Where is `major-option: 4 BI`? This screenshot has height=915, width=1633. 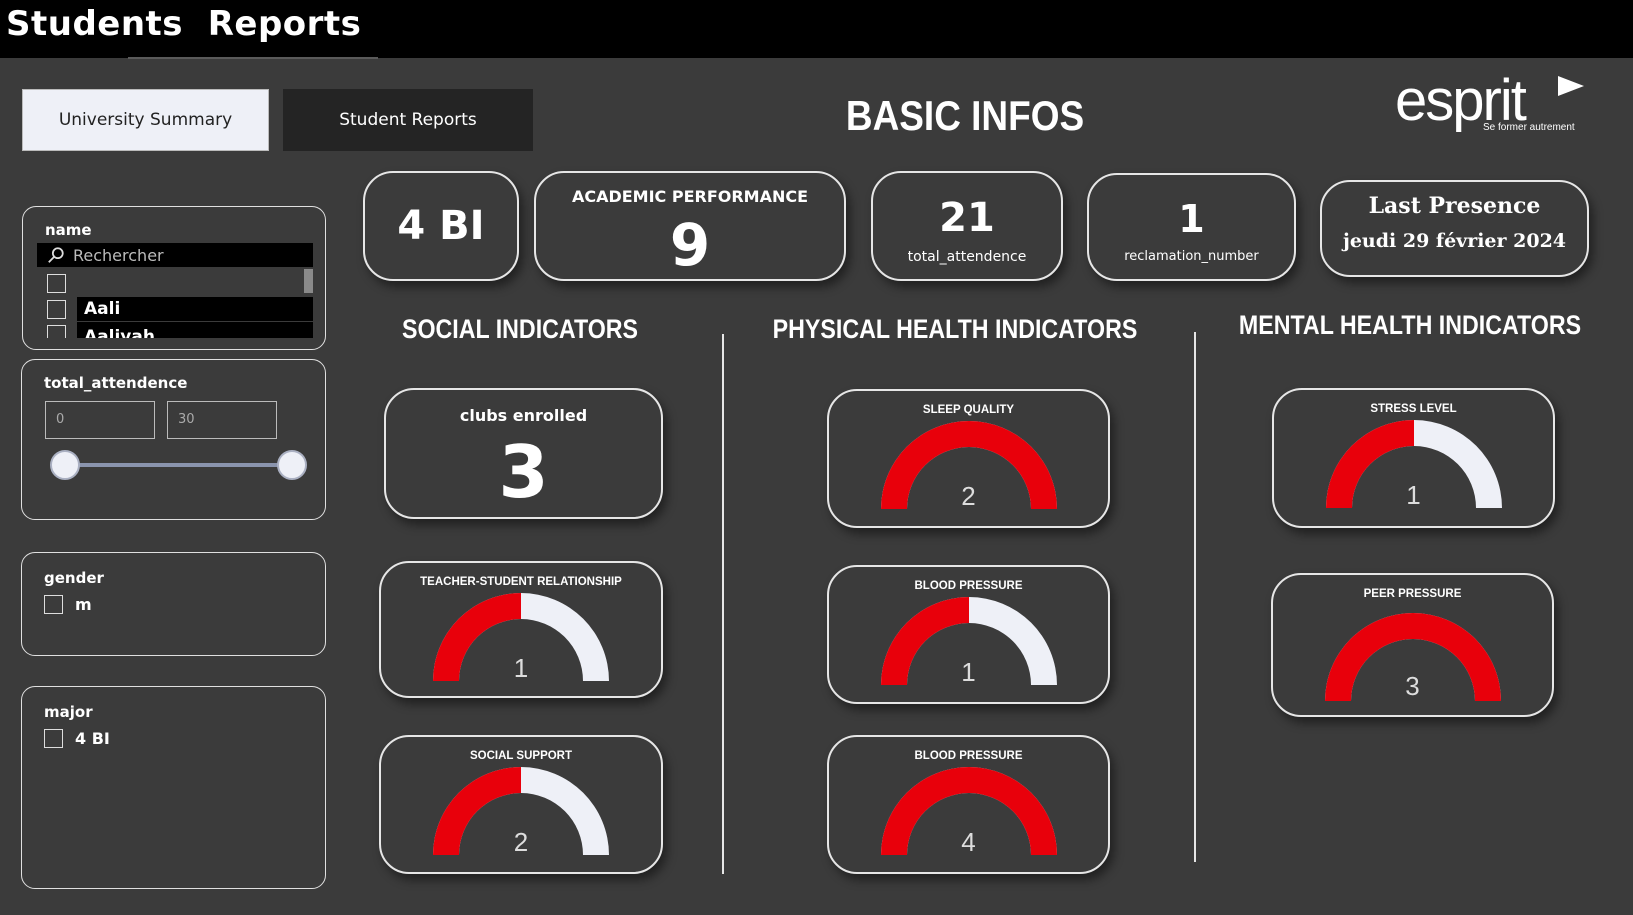 major-option: 4 BI is located at coordinates (77, 738).